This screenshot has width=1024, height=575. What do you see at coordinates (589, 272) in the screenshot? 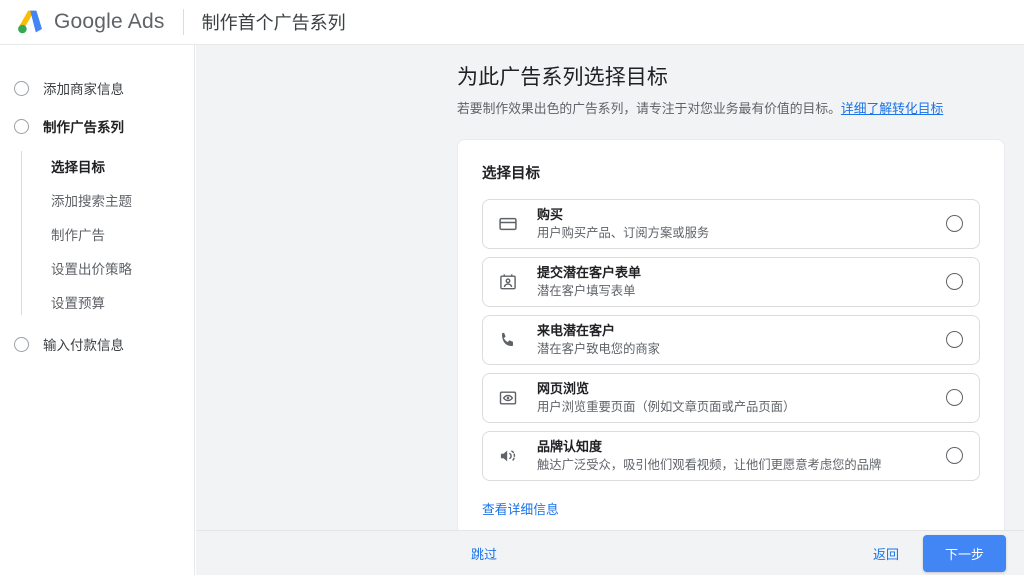
I see `goal-name: 提交潜在客户表单` at bounding box center [589, 272].